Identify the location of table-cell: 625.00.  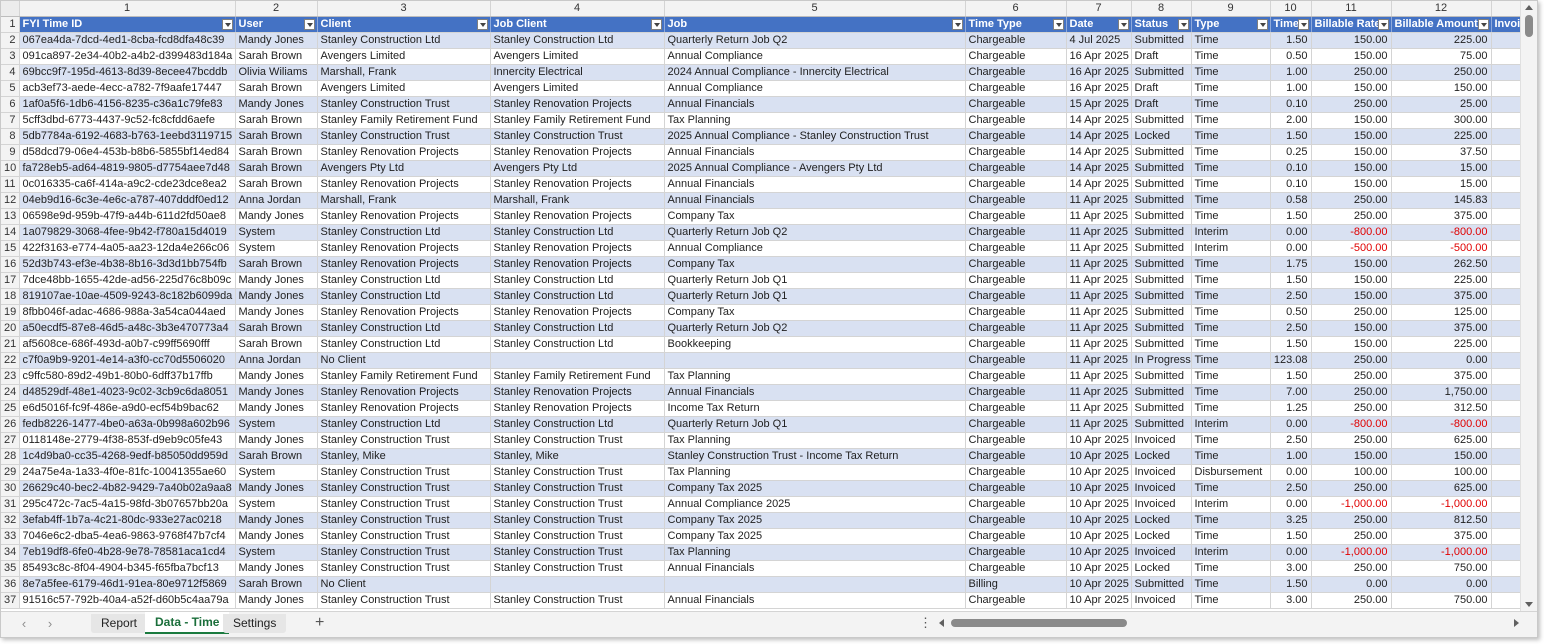
(1441, 440).